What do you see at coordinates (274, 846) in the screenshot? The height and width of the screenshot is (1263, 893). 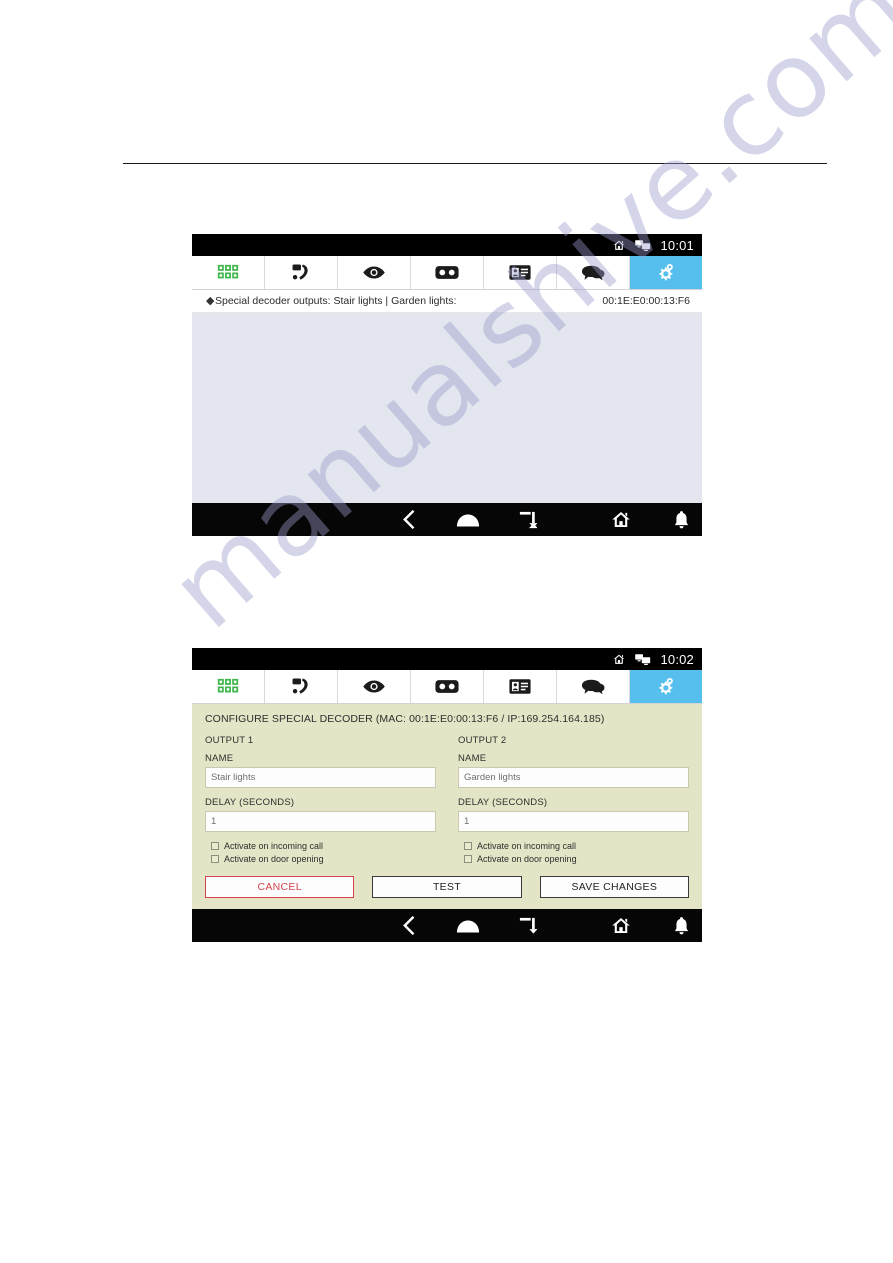 I see `output-1-incoming-call-label: Activate on incoming call` at bounding box center [274, 846].